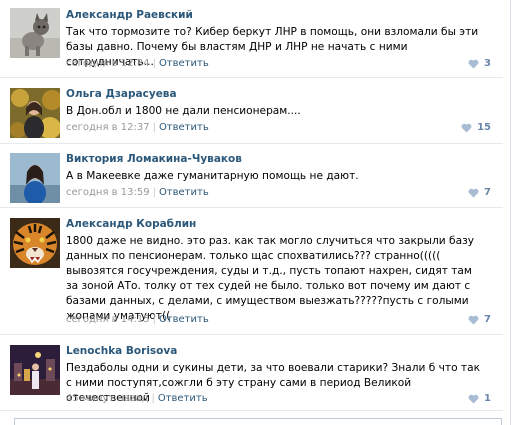 This screenshot has height=425, width=515. I want to click on comment-timestamp: 45 минут назад, so click(107, 398).